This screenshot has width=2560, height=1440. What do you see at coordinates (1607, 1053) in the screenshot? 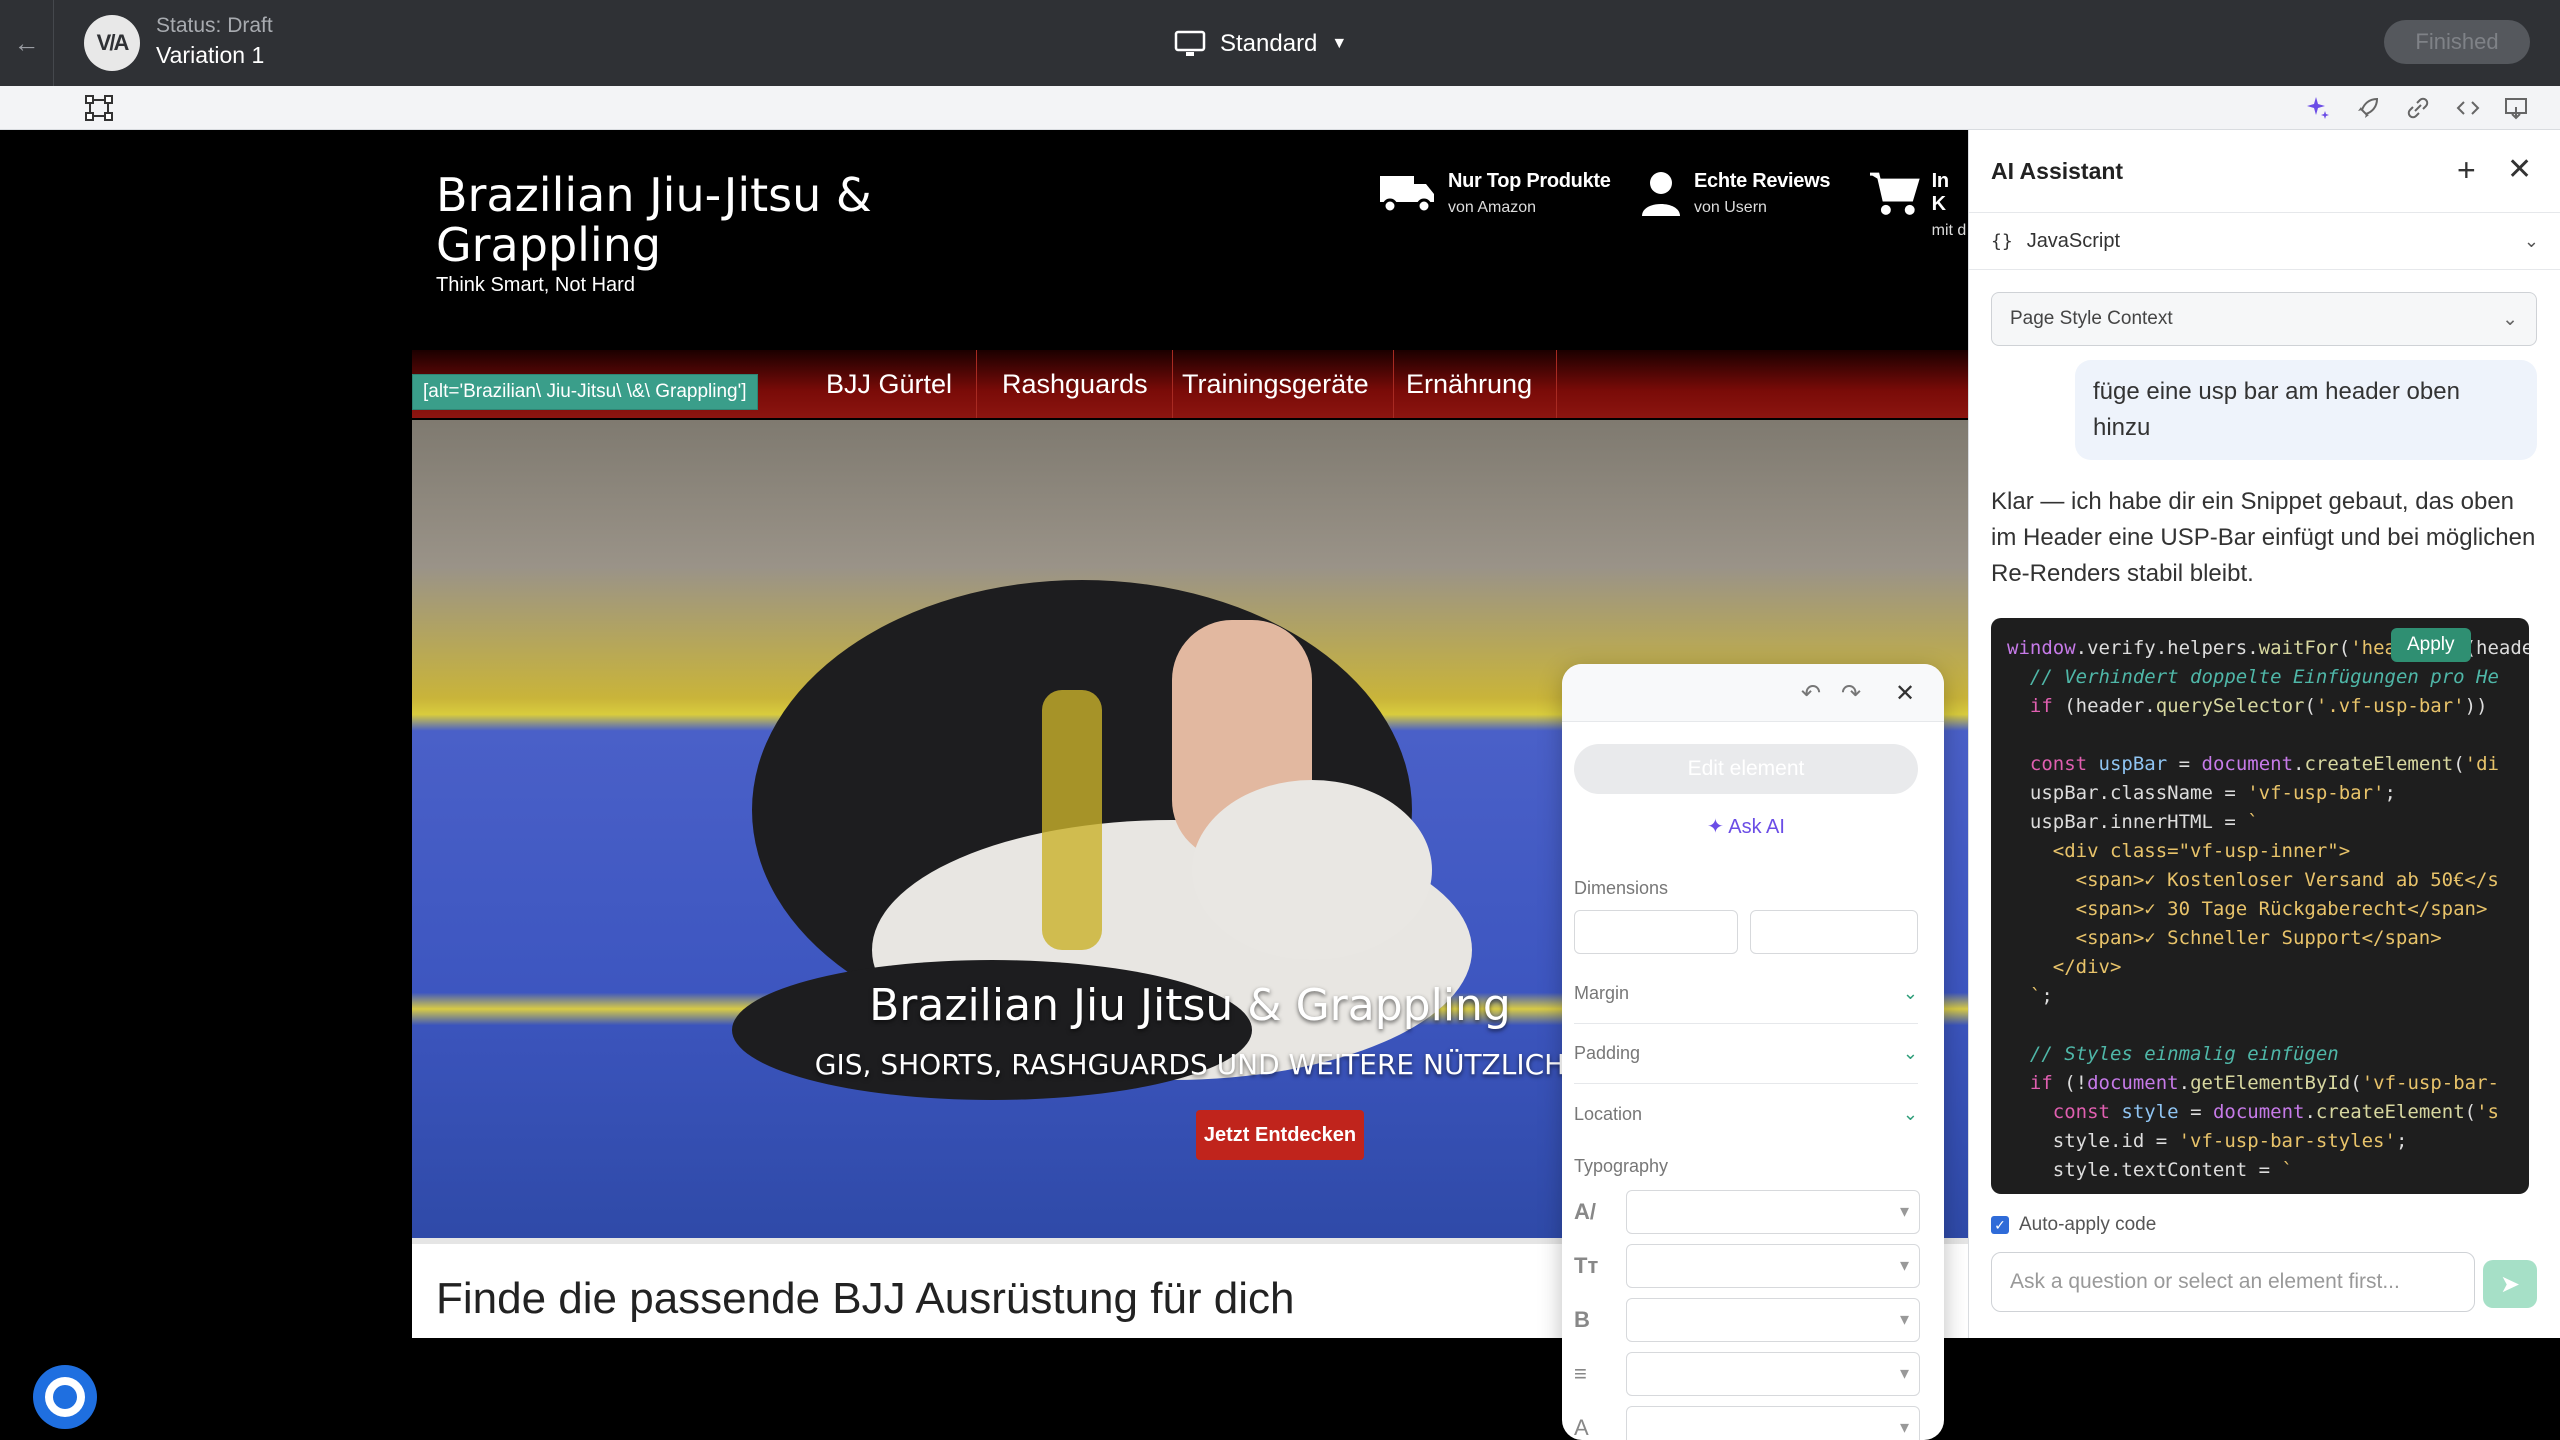
I see `padding-label: Padding` at bounding box center [1607, 1053].